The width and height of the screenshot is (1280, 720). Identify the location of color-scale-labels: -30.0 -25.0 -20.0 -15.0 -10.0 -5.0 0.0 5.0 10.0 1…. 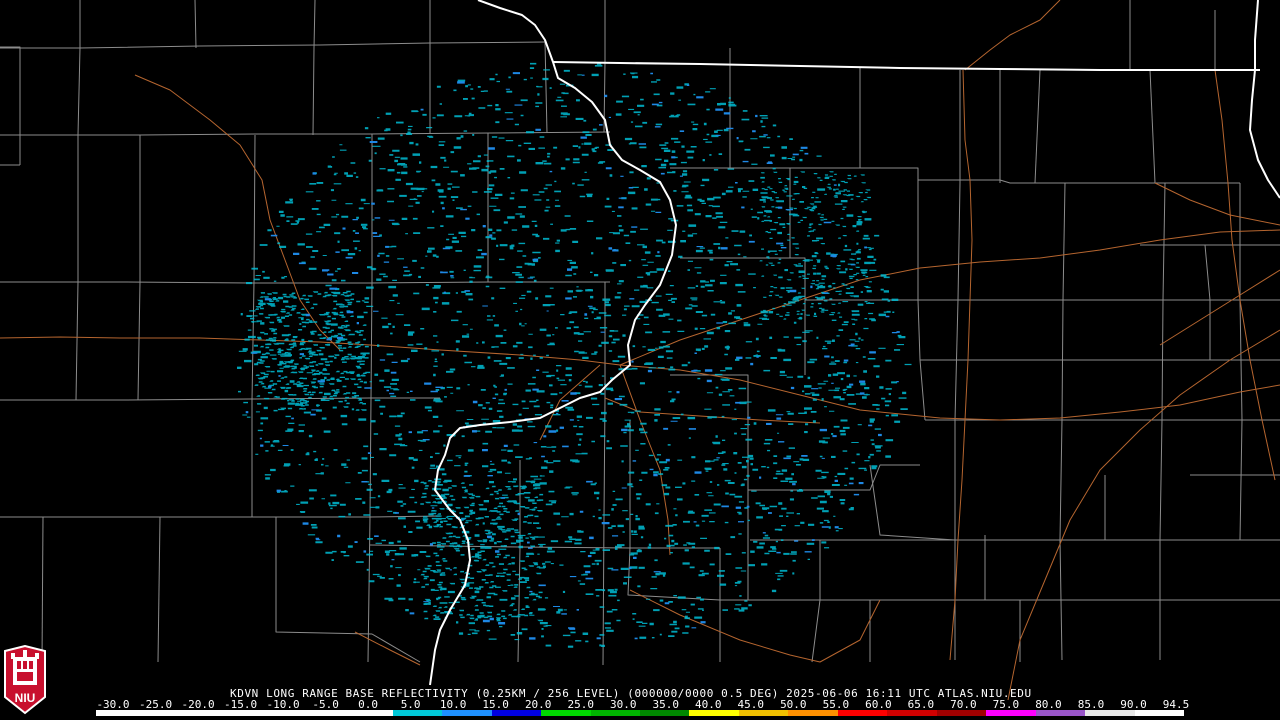
(640, 704).